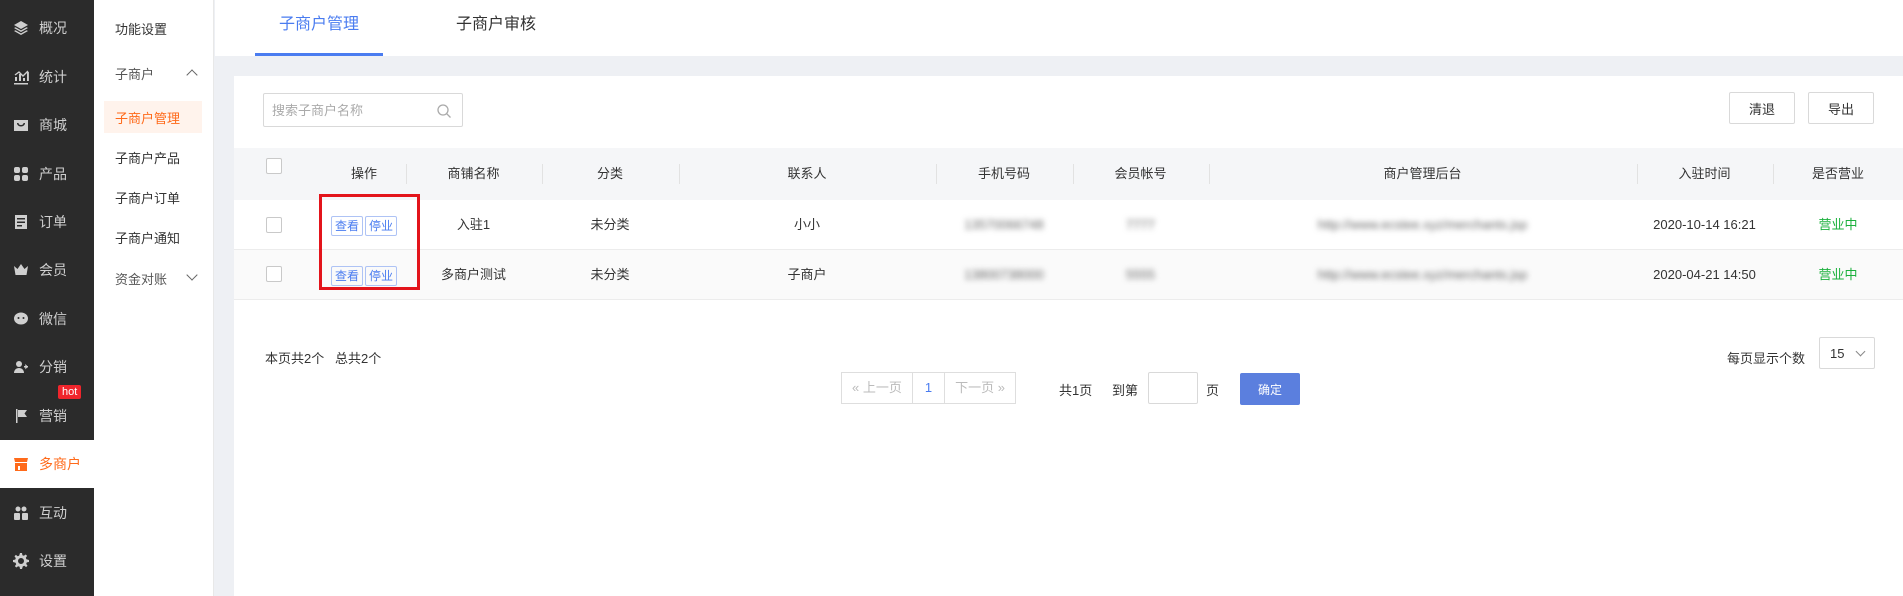  What do you see at coordinates (70, 392) in the screenshot?
I see `hot-badge: hot` at bounding box center [70, 392].